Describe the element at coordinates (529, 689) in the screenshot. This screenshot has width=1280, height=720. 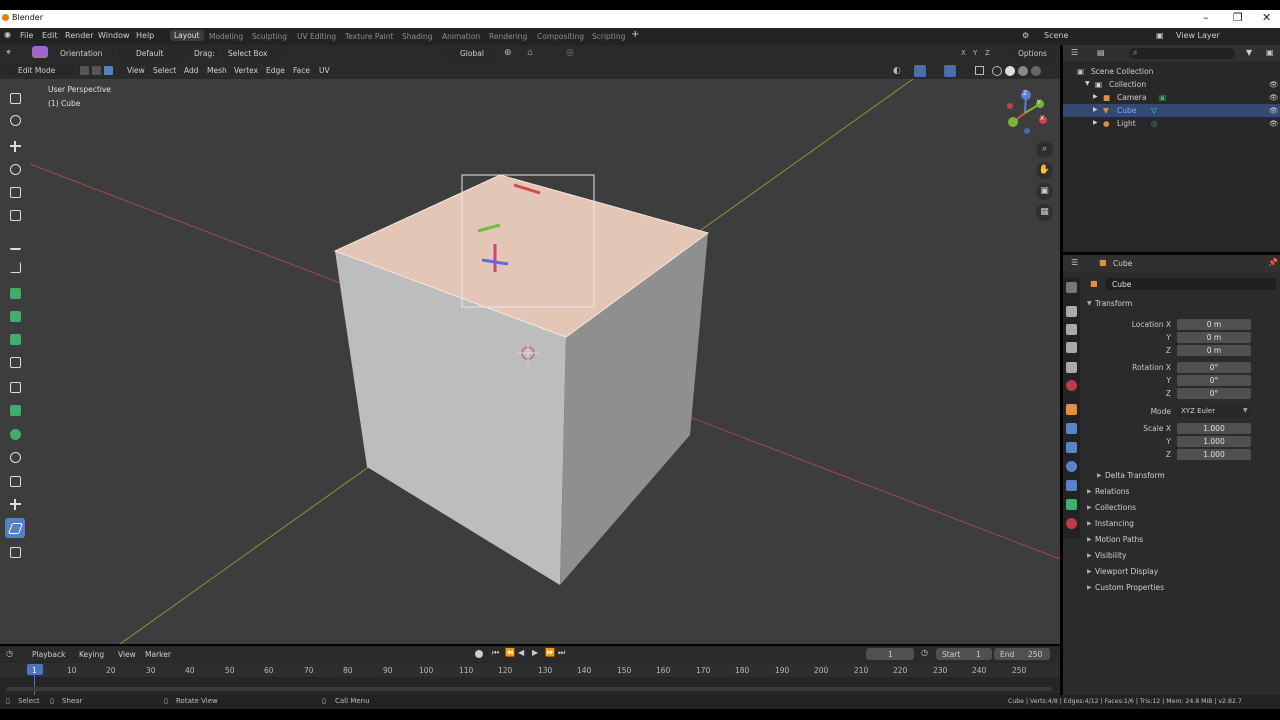
I see `timeline-scrollbar` at that location.